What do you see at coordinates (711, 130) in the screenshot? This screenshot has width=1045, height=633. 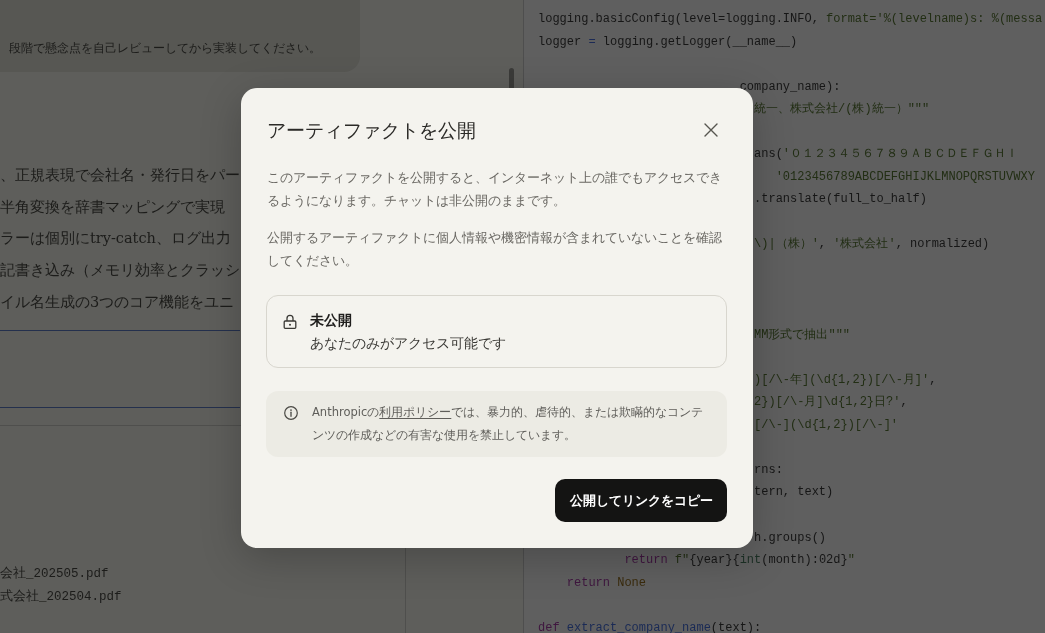 I see `close-icon` at bounding box center [711, 130].